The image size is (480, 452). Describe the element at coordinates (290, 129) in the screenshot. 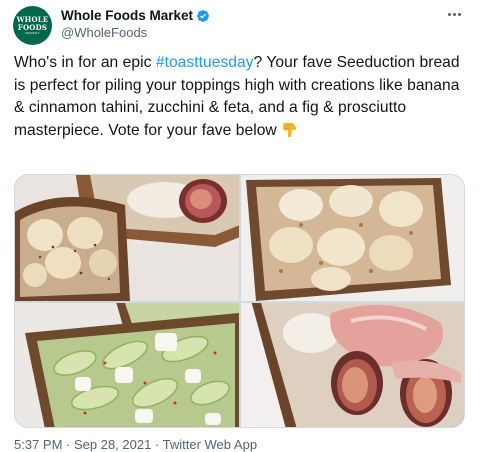

I see `pointing-down-emoji-icon` at that location.